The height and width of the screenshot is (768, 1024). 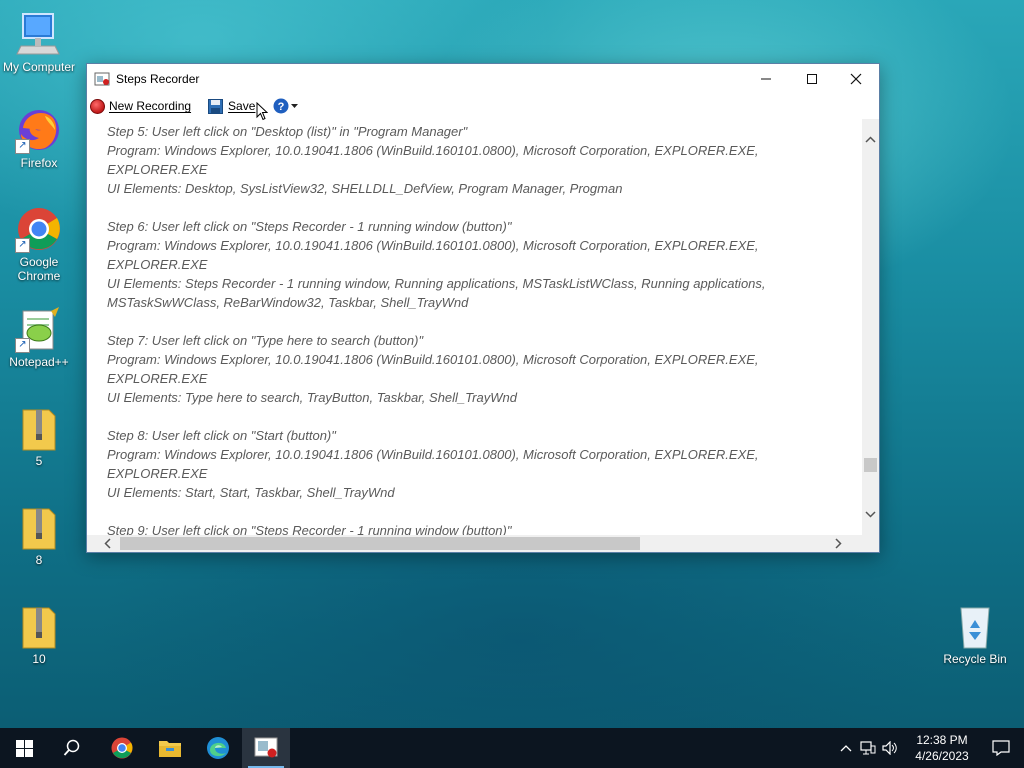 I want to click on chevron-up-icon, so click(x=846, y=748).